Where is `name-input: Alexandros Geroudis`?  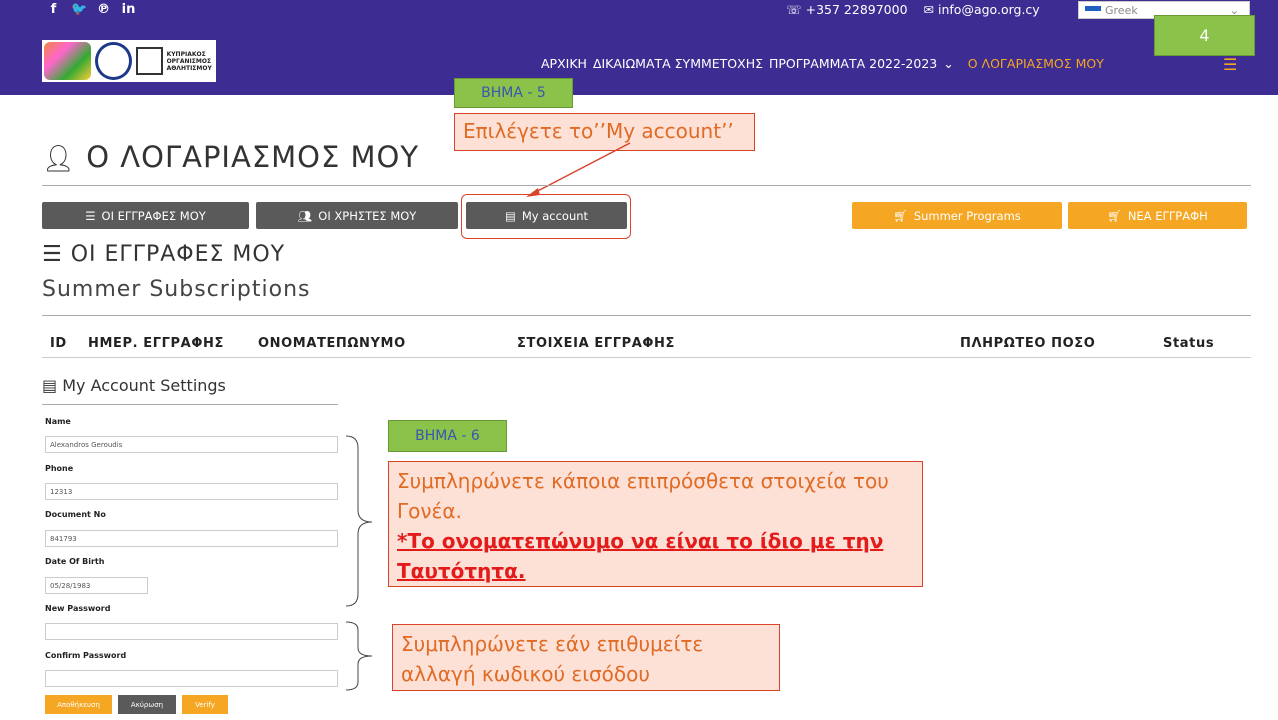
name-input: Alexandros Geroudis is located at coordinates (191, 444).